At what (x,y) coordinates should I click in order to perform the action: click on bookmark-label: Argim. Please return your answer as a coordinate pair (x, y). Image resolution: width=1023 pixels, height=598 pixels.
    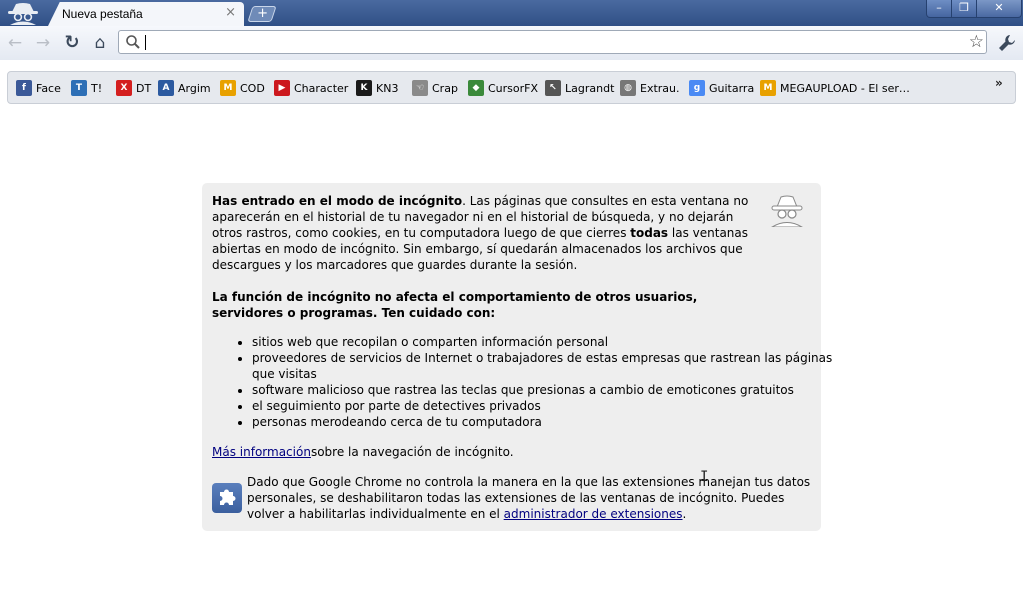
    Looking at the image, I should click on (194, 88).